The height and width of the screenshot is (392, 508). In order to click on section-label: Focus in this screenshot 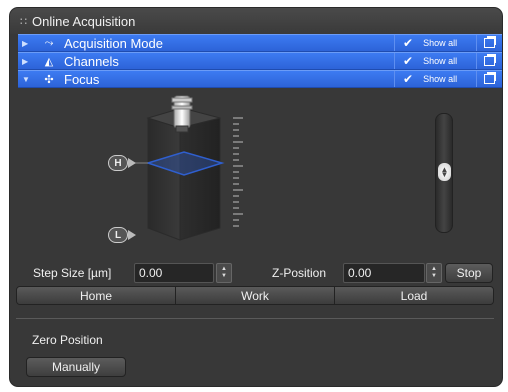, I will do `click(82, 79)`.